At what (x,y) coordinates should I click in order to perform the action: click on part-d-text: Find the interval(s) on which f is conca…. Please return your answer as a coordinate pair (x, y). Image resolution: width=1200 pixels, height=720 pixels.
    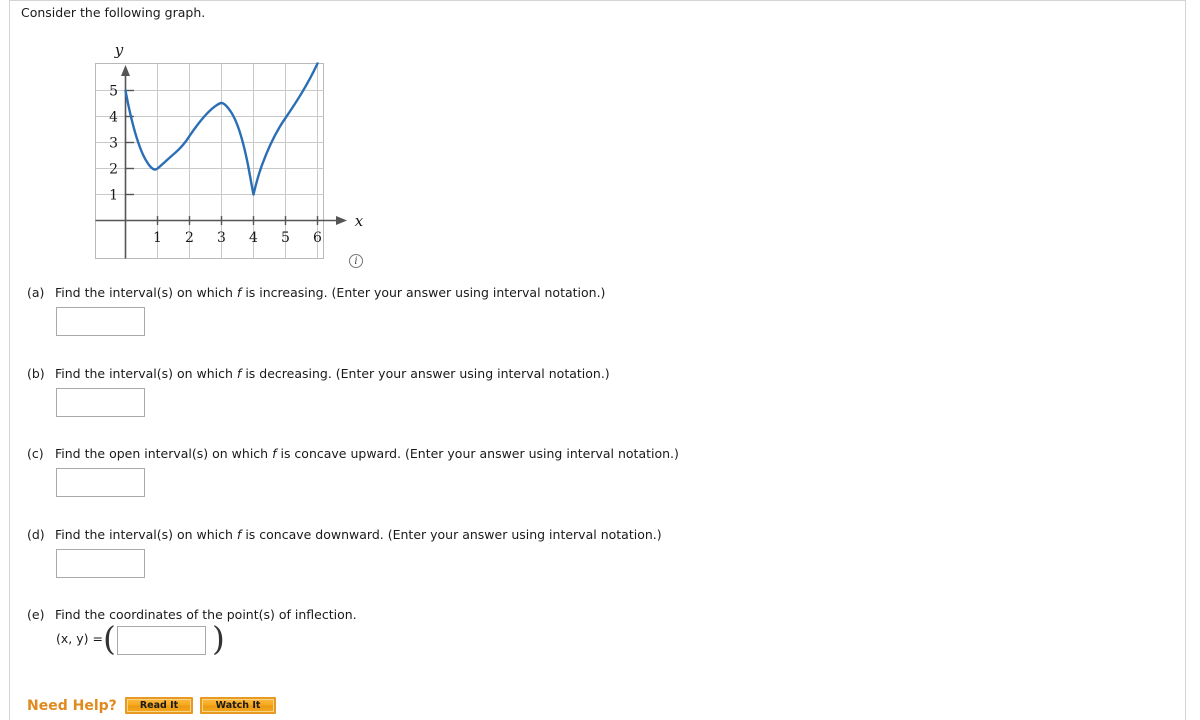
    Looking at the image, I should click on (358, 535).